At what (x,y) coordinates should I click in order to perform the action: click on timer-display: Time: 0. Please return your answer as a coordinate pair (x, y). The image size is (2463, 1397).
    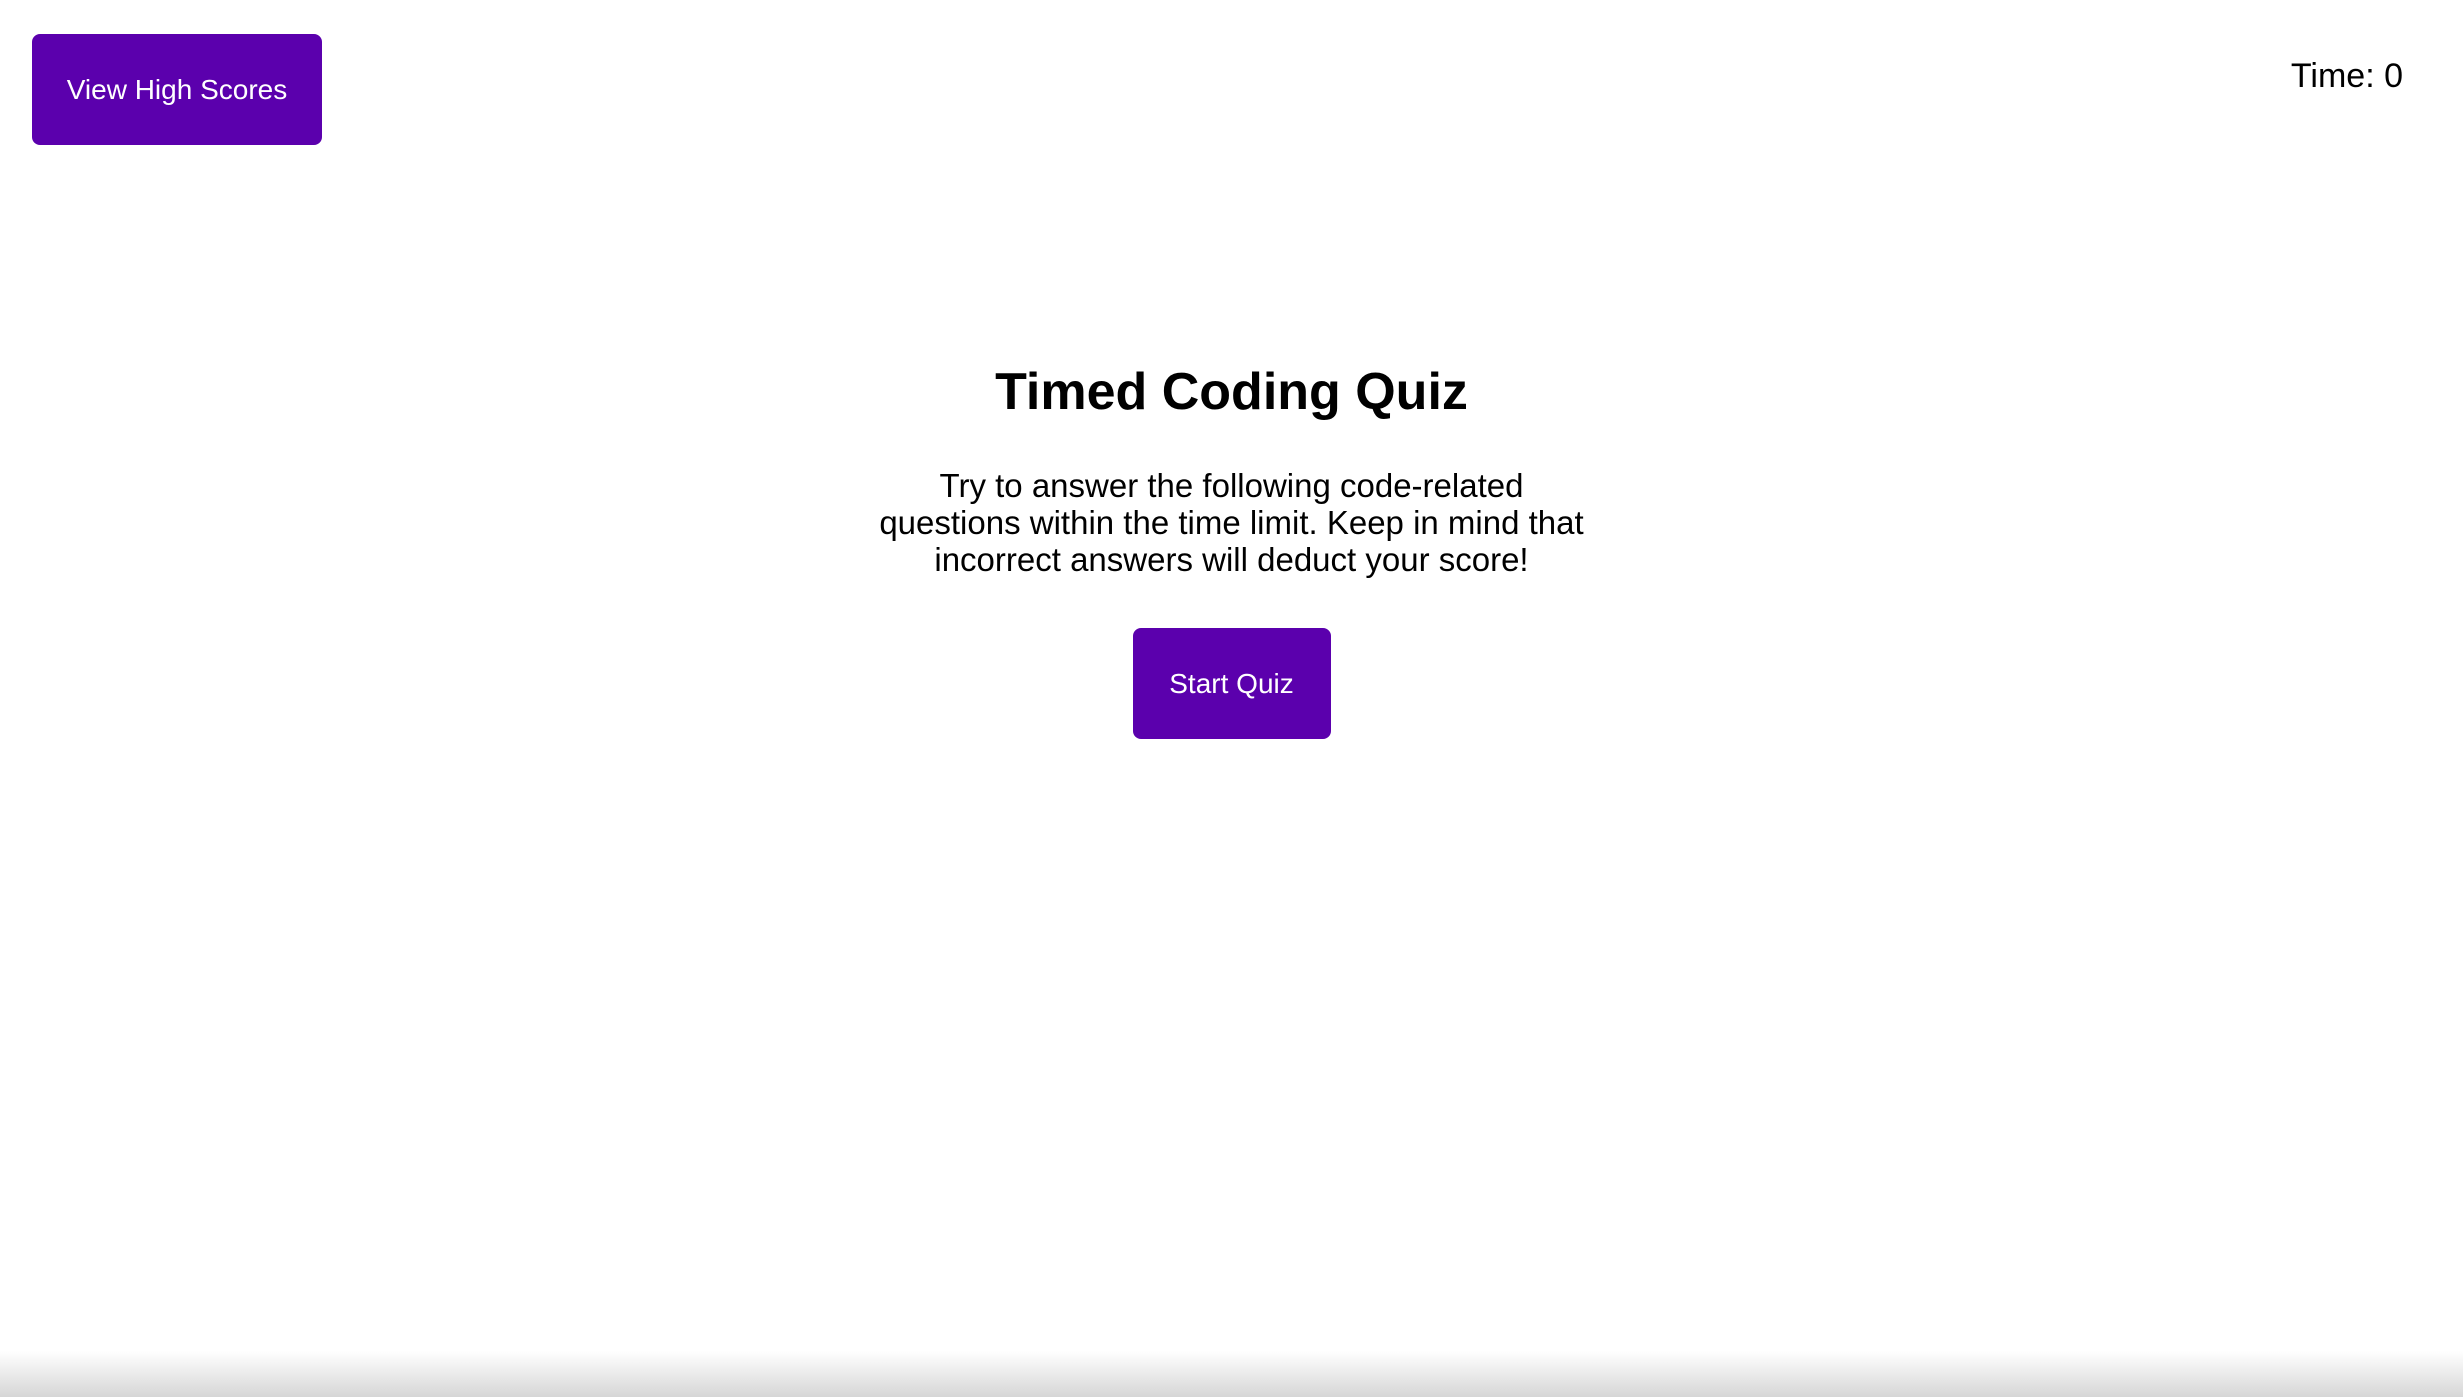
    Looking at the image, I should click on (2346, 76).